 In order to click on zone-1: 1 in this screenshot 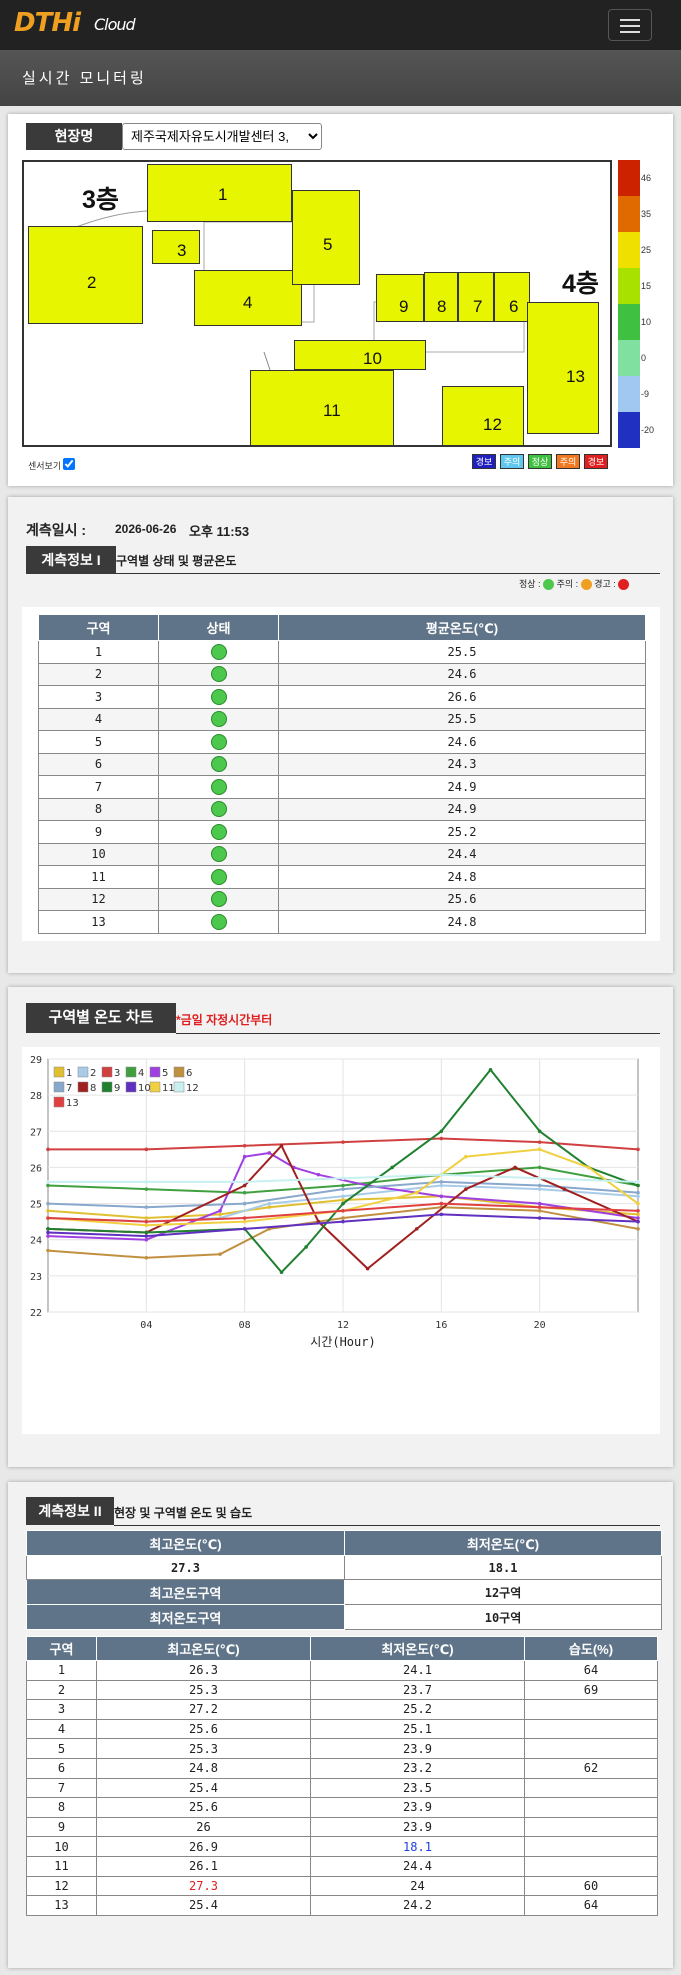, I will do `click(219, 193)`.